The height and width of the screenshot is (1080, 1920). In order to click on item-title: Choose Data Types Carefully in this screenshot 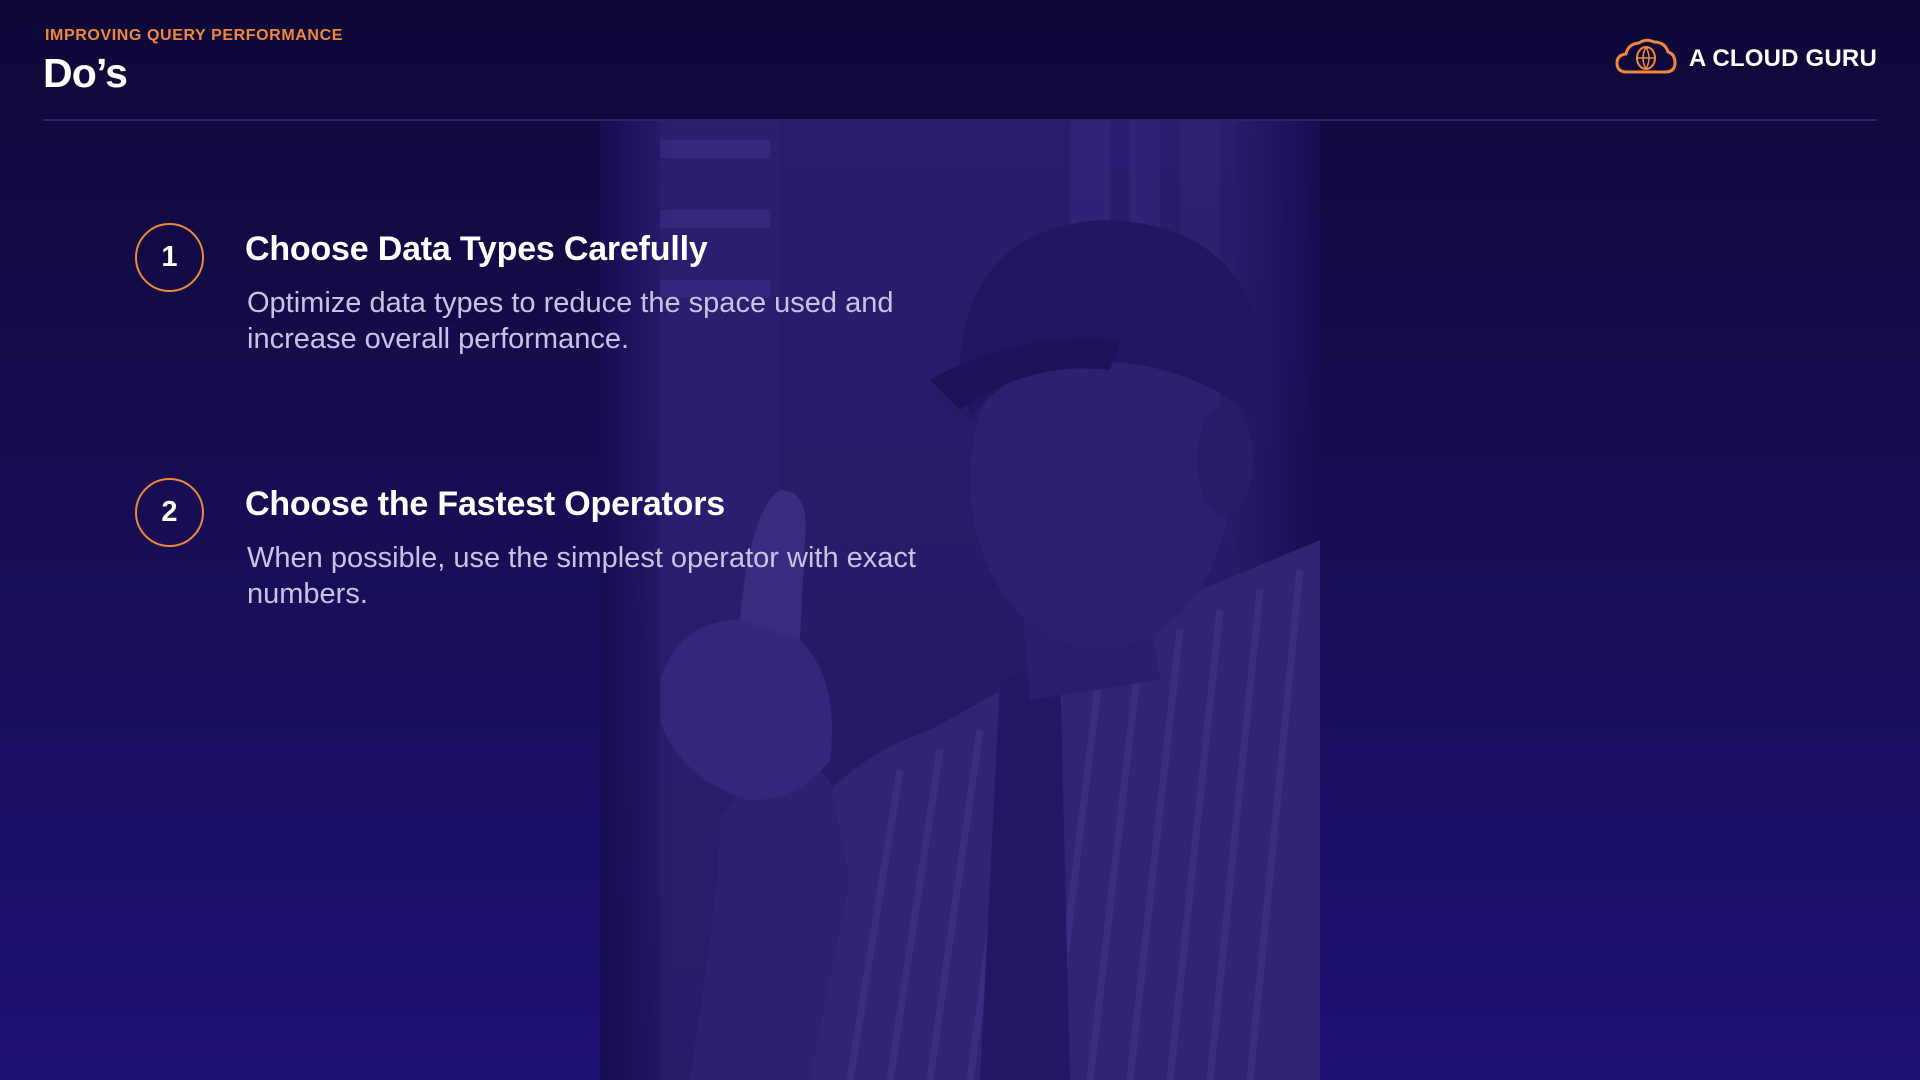, I will do `click(476, 249)`.